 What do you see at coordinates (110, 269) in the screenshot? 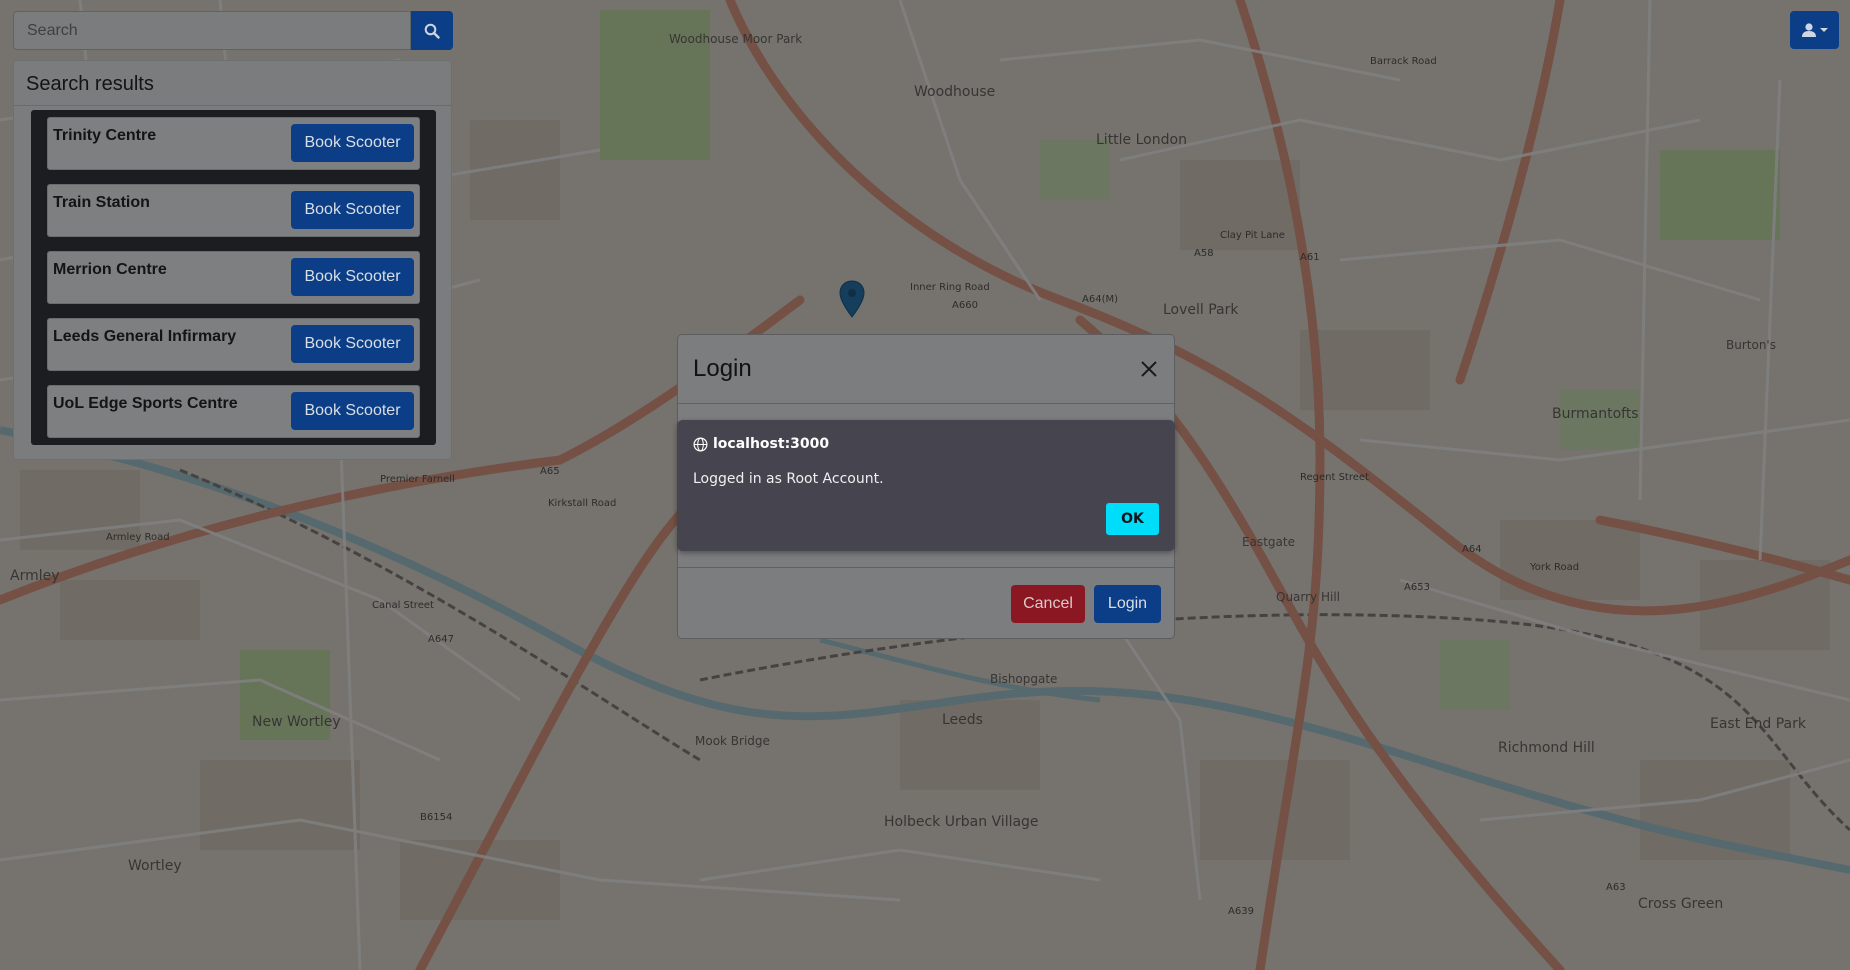
I see `location-name: Merrion Centre` at bounding box center [110, 269].